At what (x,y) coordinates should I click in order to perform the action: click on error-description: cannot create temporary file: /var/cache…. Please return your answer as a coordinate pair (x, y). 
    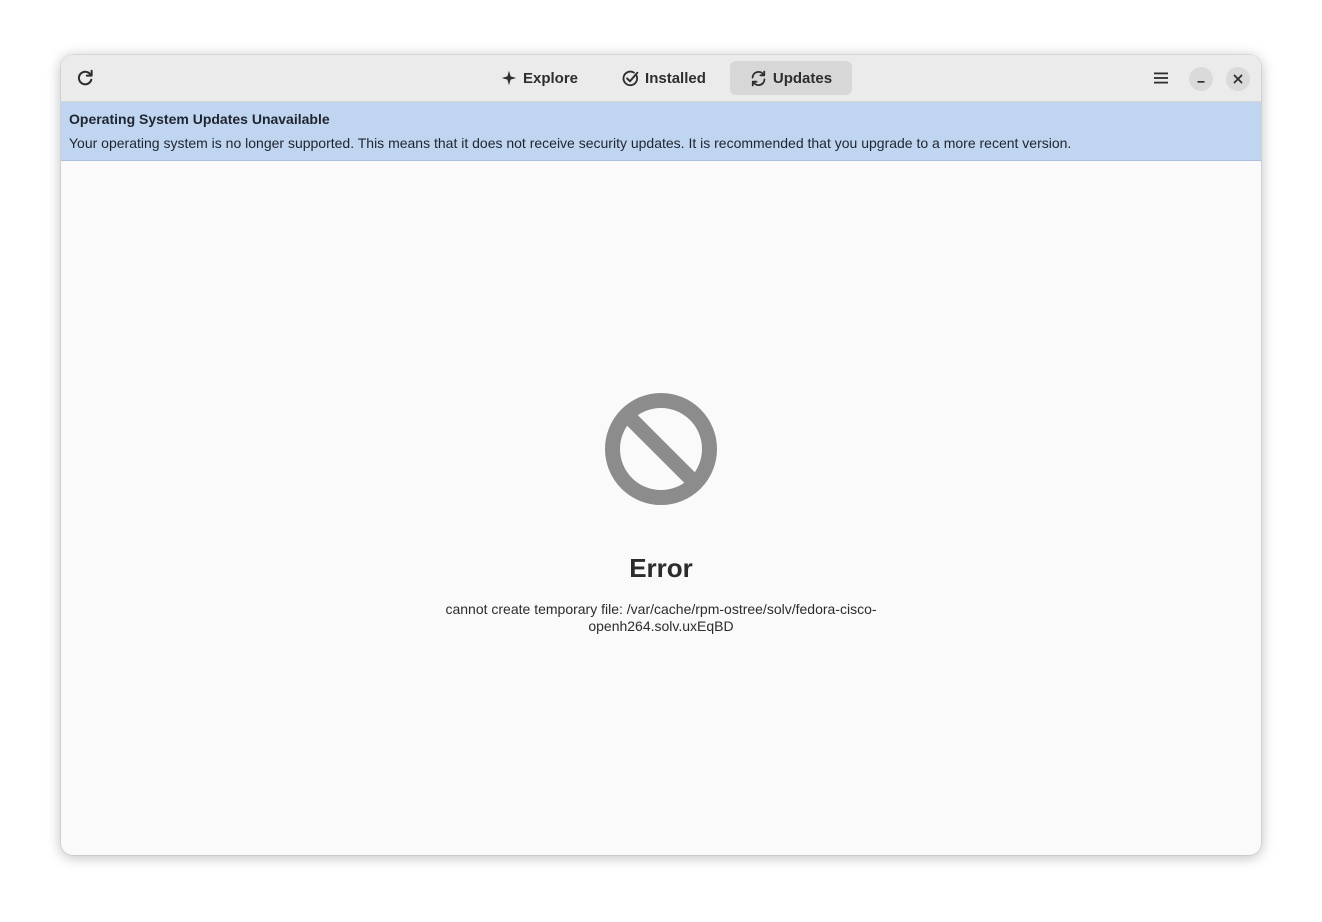
    Looking at the image, I should click on (661, 618).